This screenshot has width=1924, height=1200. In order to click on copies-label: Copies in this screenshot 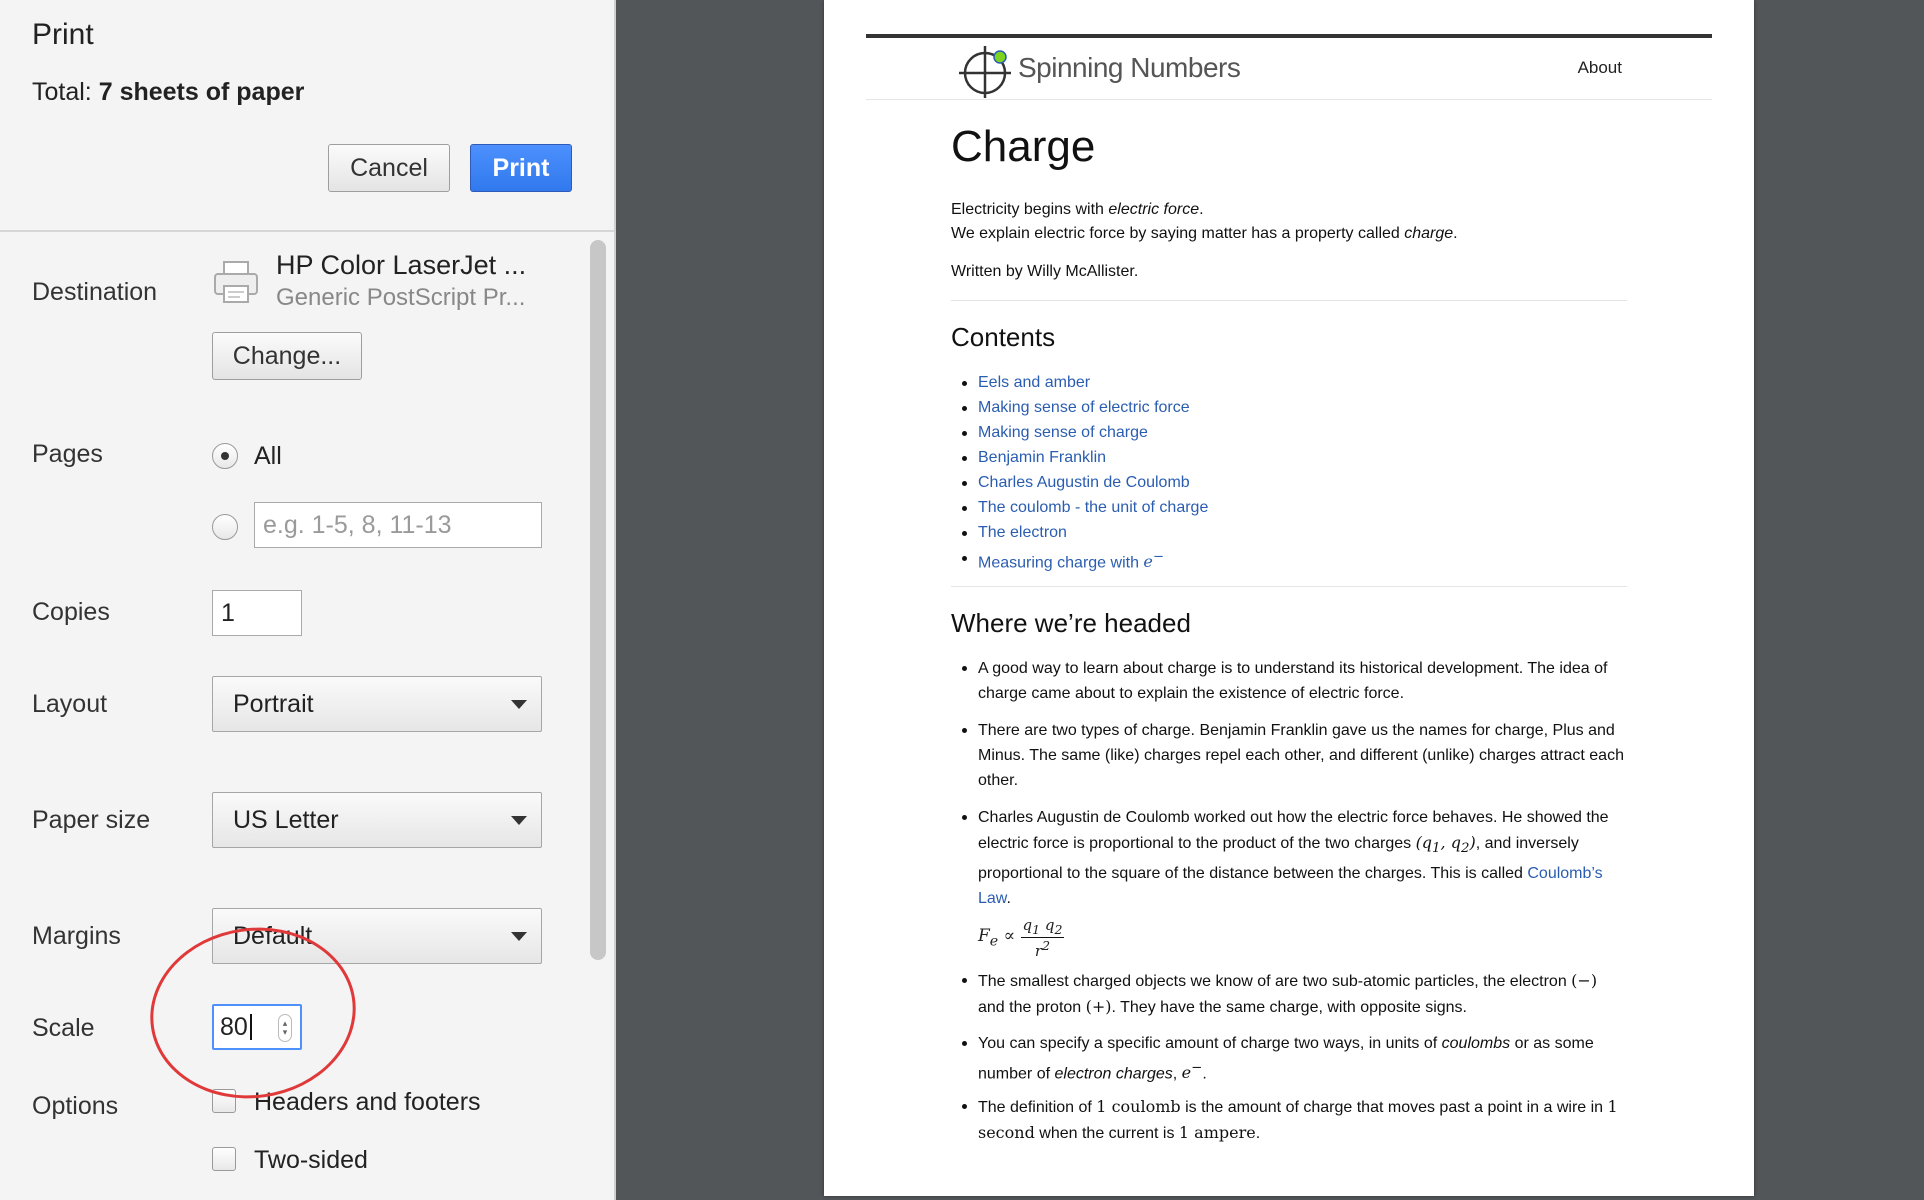, I will do `click(71, 612)`.